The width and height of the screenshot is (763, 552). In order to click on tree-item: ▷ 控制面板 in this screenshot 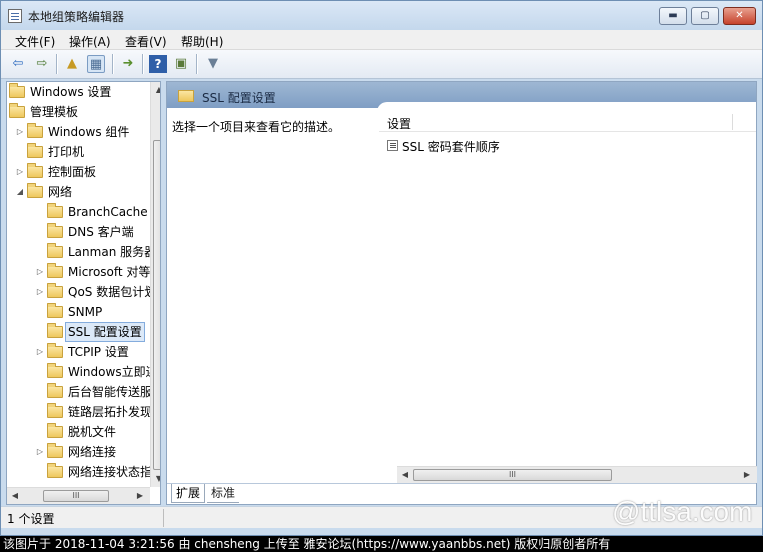, I will do `click(78, 172)`.